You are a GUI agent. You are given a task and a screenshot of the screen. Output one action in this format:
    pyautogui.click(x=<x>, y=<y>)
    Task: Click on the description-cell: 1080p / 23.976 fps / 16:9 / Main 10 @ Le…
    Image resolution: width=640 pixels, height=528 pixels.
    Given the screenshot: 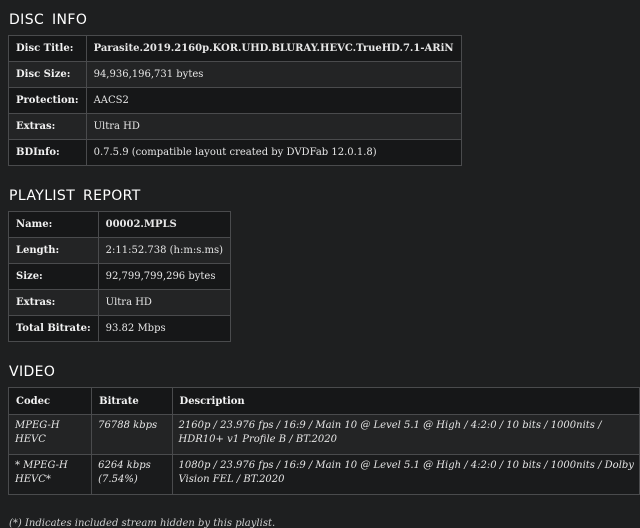 What is the action you would take?
    pyautogui.click(x=405, y=474)
    